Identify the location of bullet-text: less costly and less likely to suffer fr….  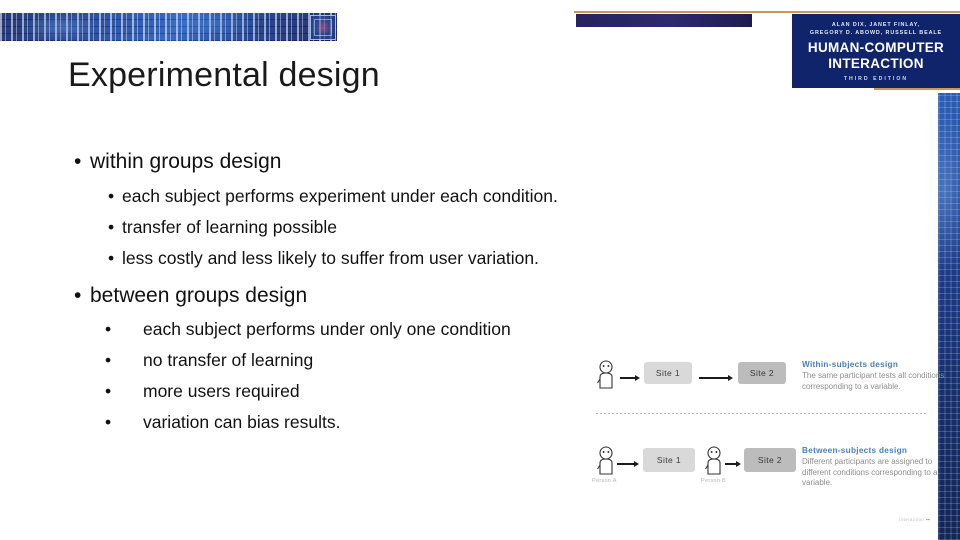
(330, 258).